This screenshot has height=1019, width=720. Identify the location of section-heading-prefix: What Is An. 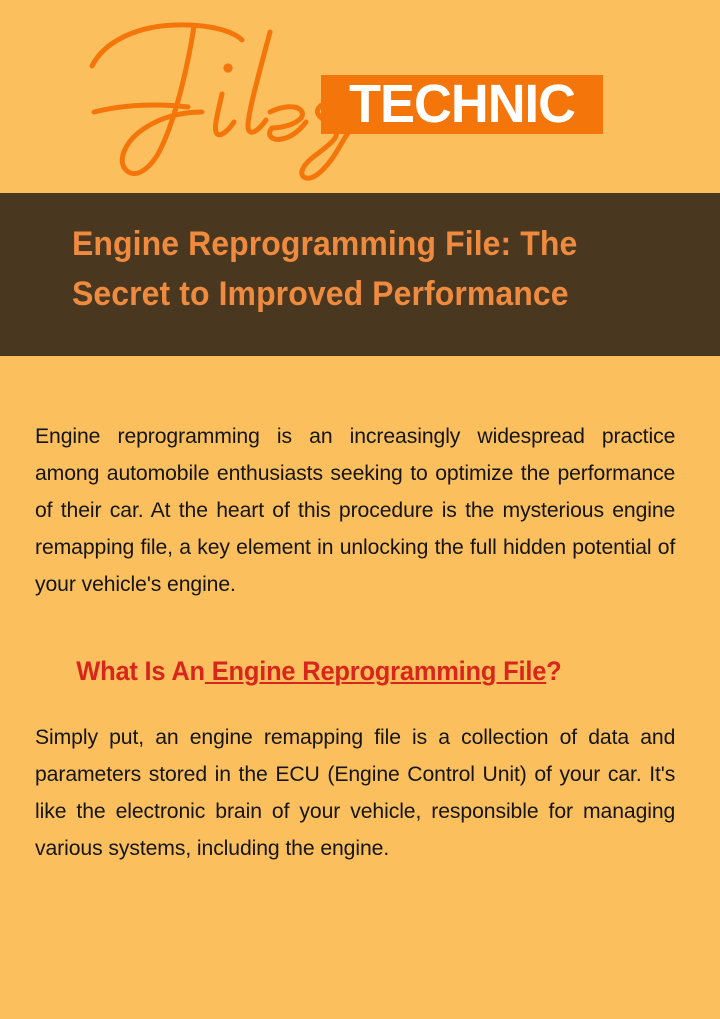
(140, 671).